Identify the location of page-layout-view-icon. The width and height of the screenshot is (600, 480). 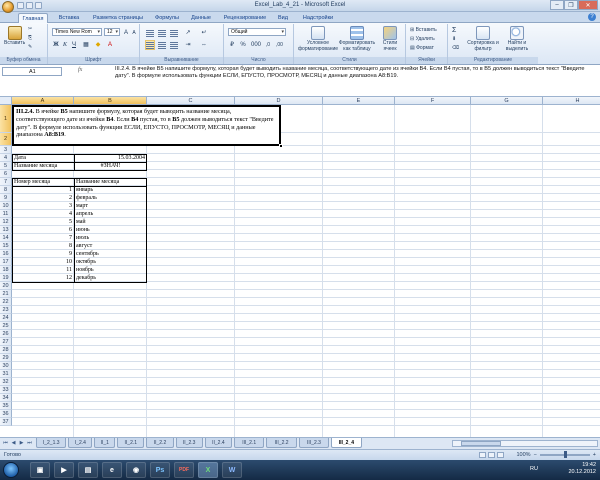
(491, 455).